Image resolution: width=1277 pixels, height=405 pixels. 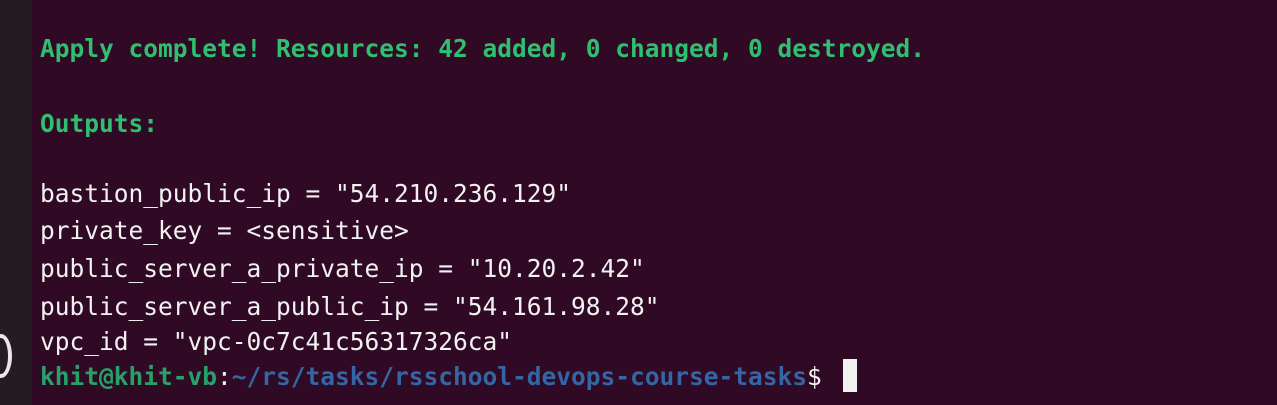 What do you see at coordinates (849, 375) in the screenshot?
I see `text-cursor` at bounding box center [849, 375].